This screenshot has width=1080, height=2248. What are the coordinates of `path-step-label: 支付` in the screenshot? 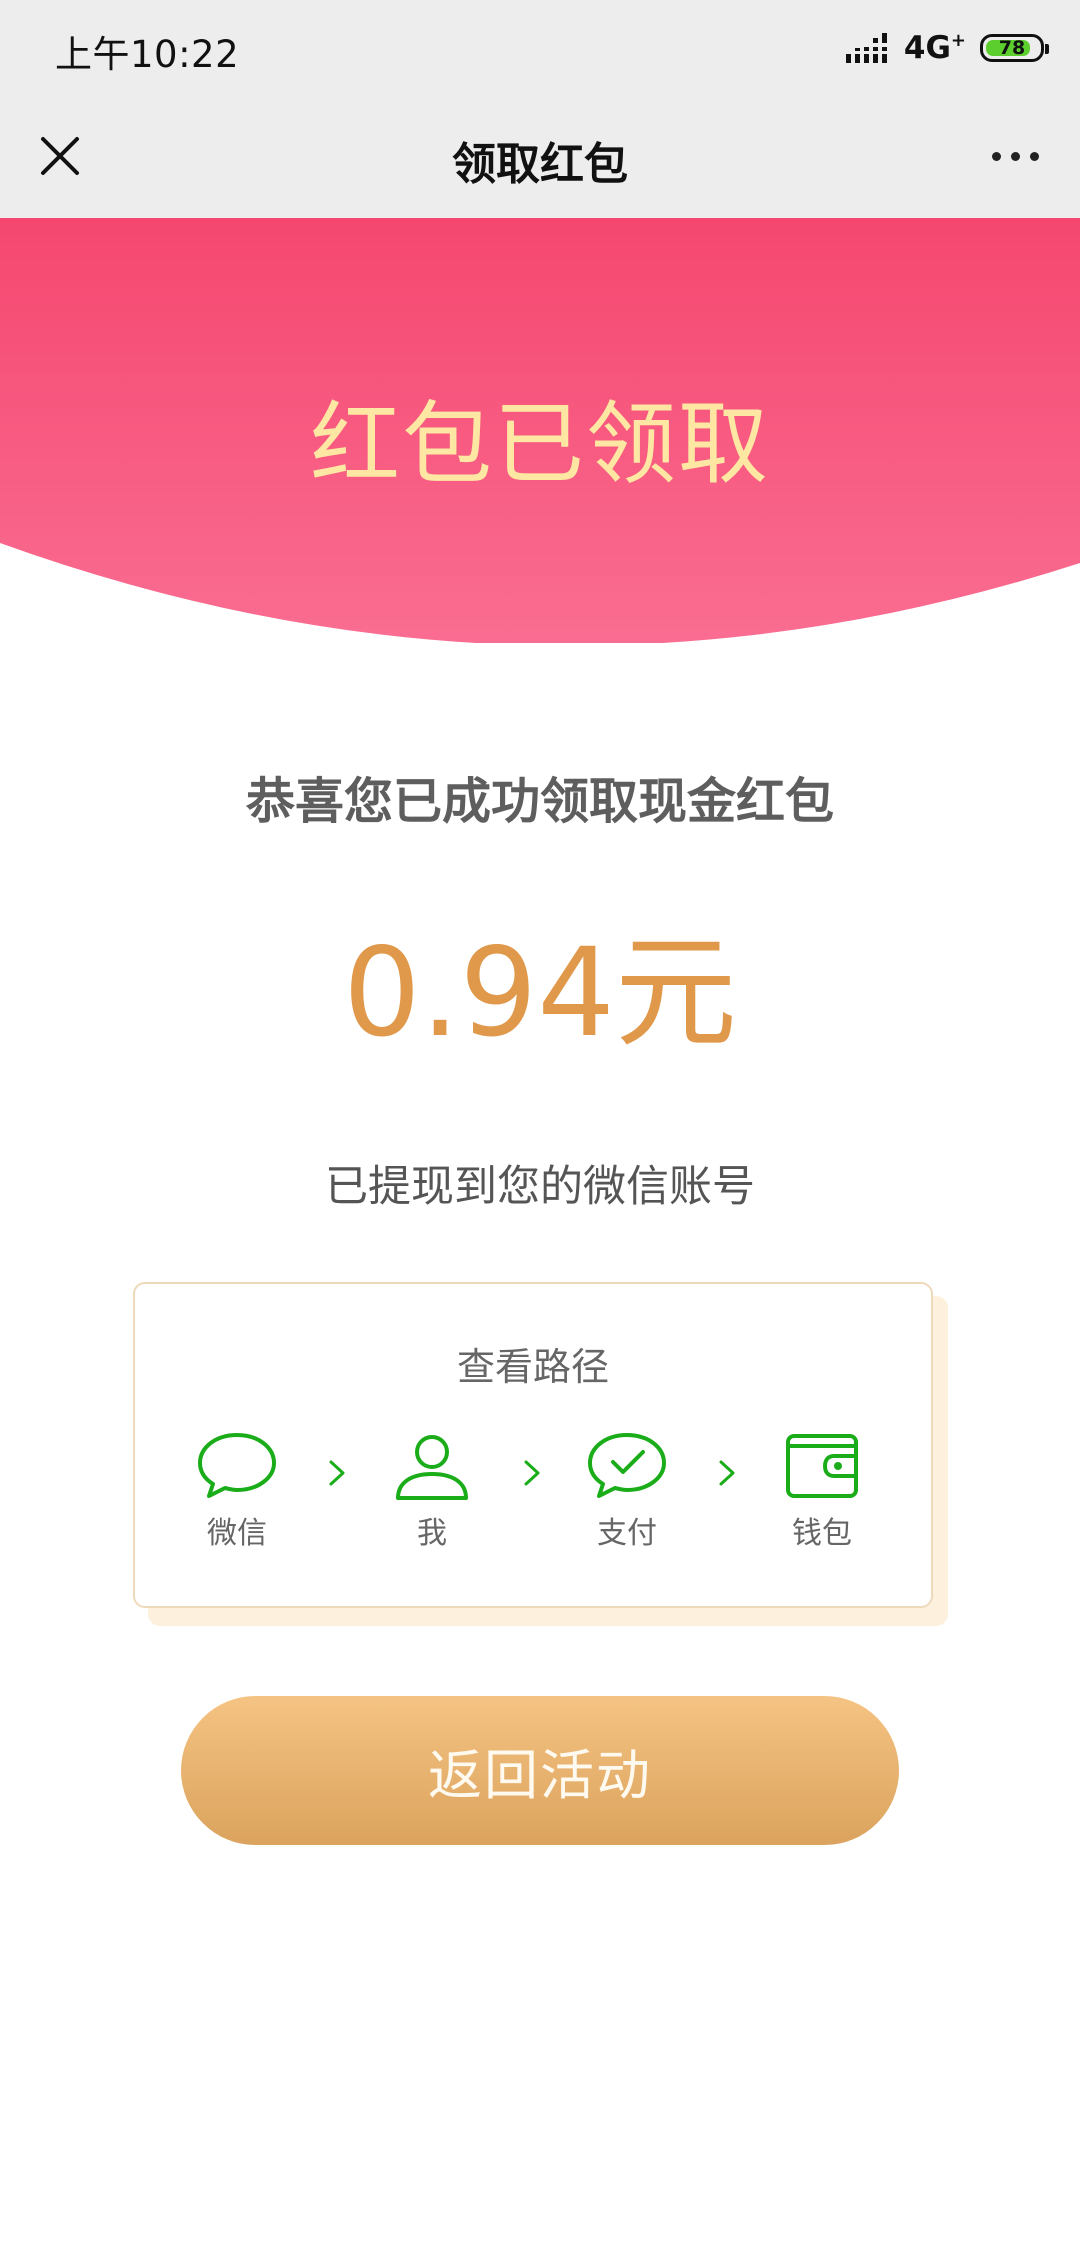 It's located at (627, 1533).